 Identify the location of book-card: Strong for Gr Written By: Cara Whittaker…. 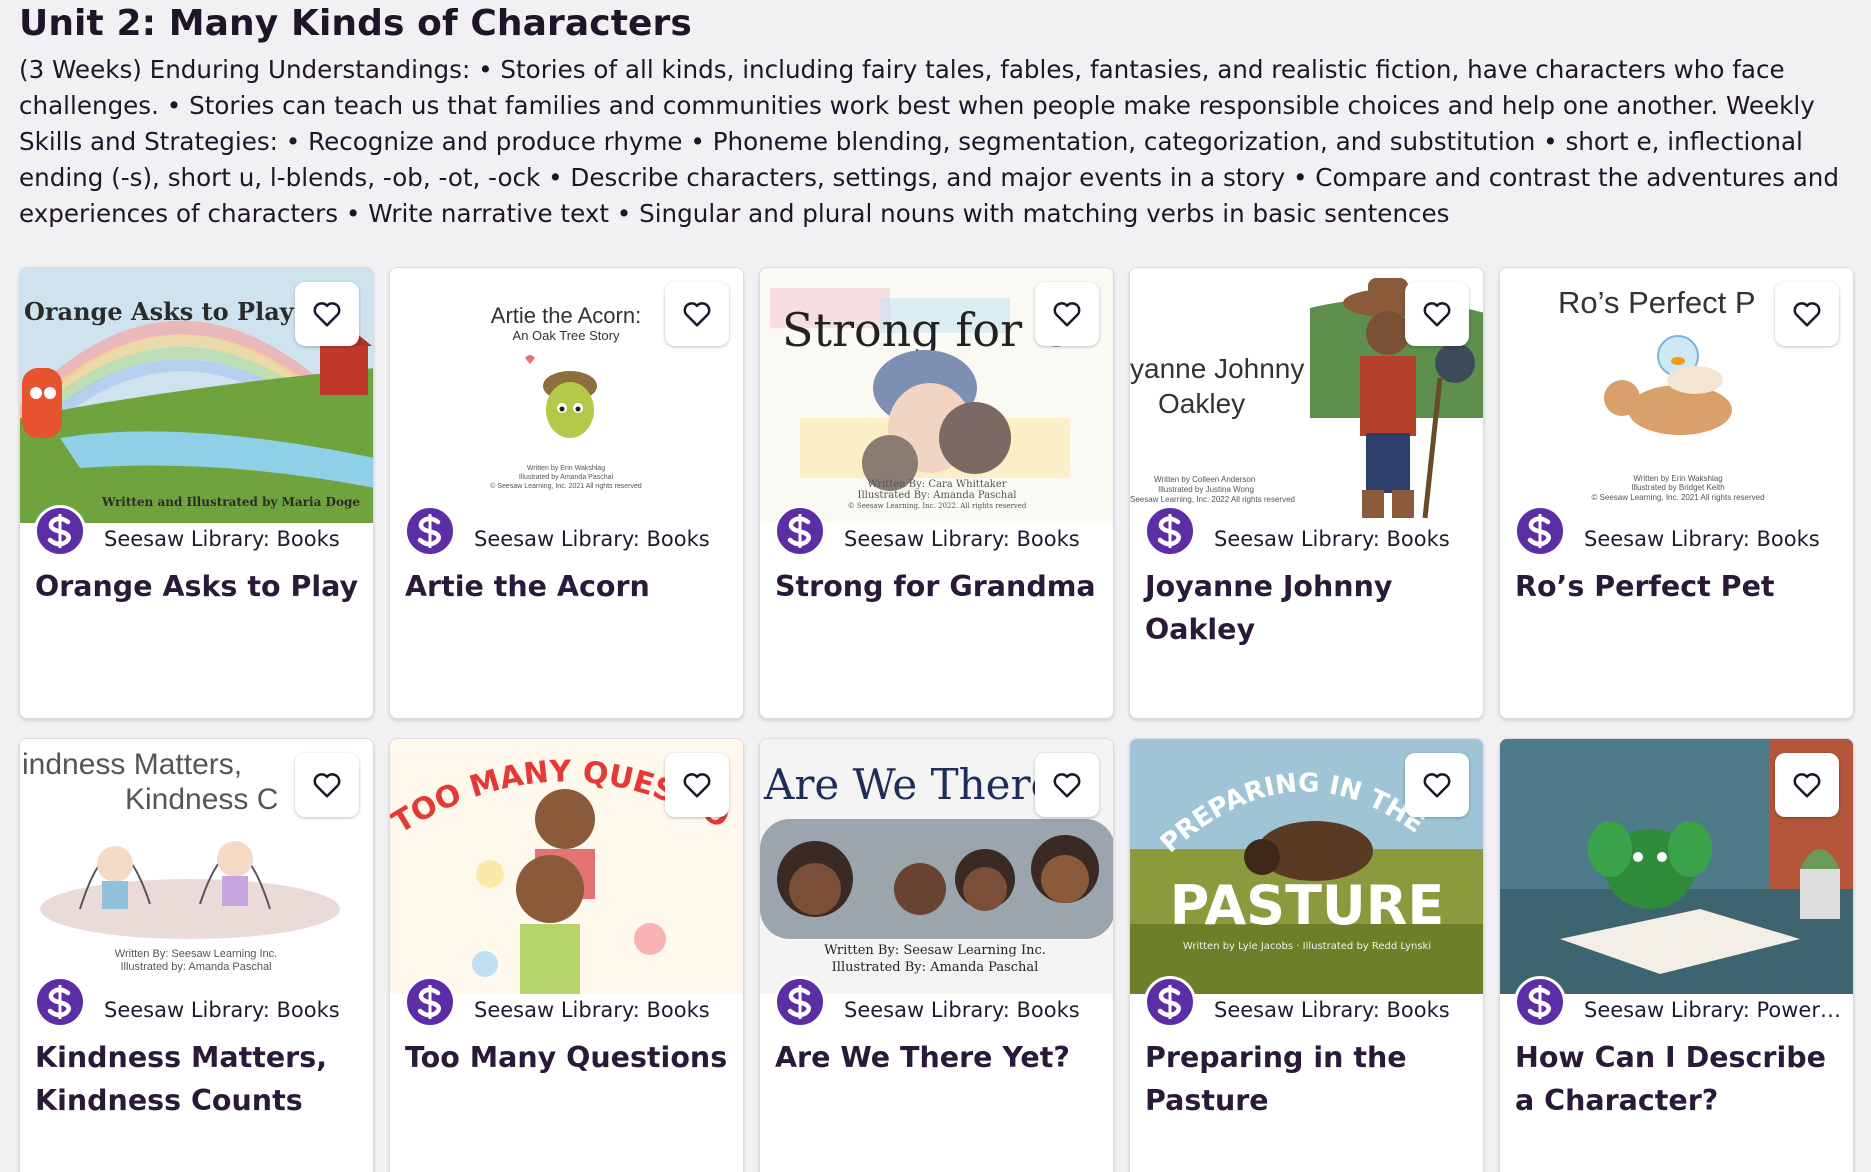
(936, 493).